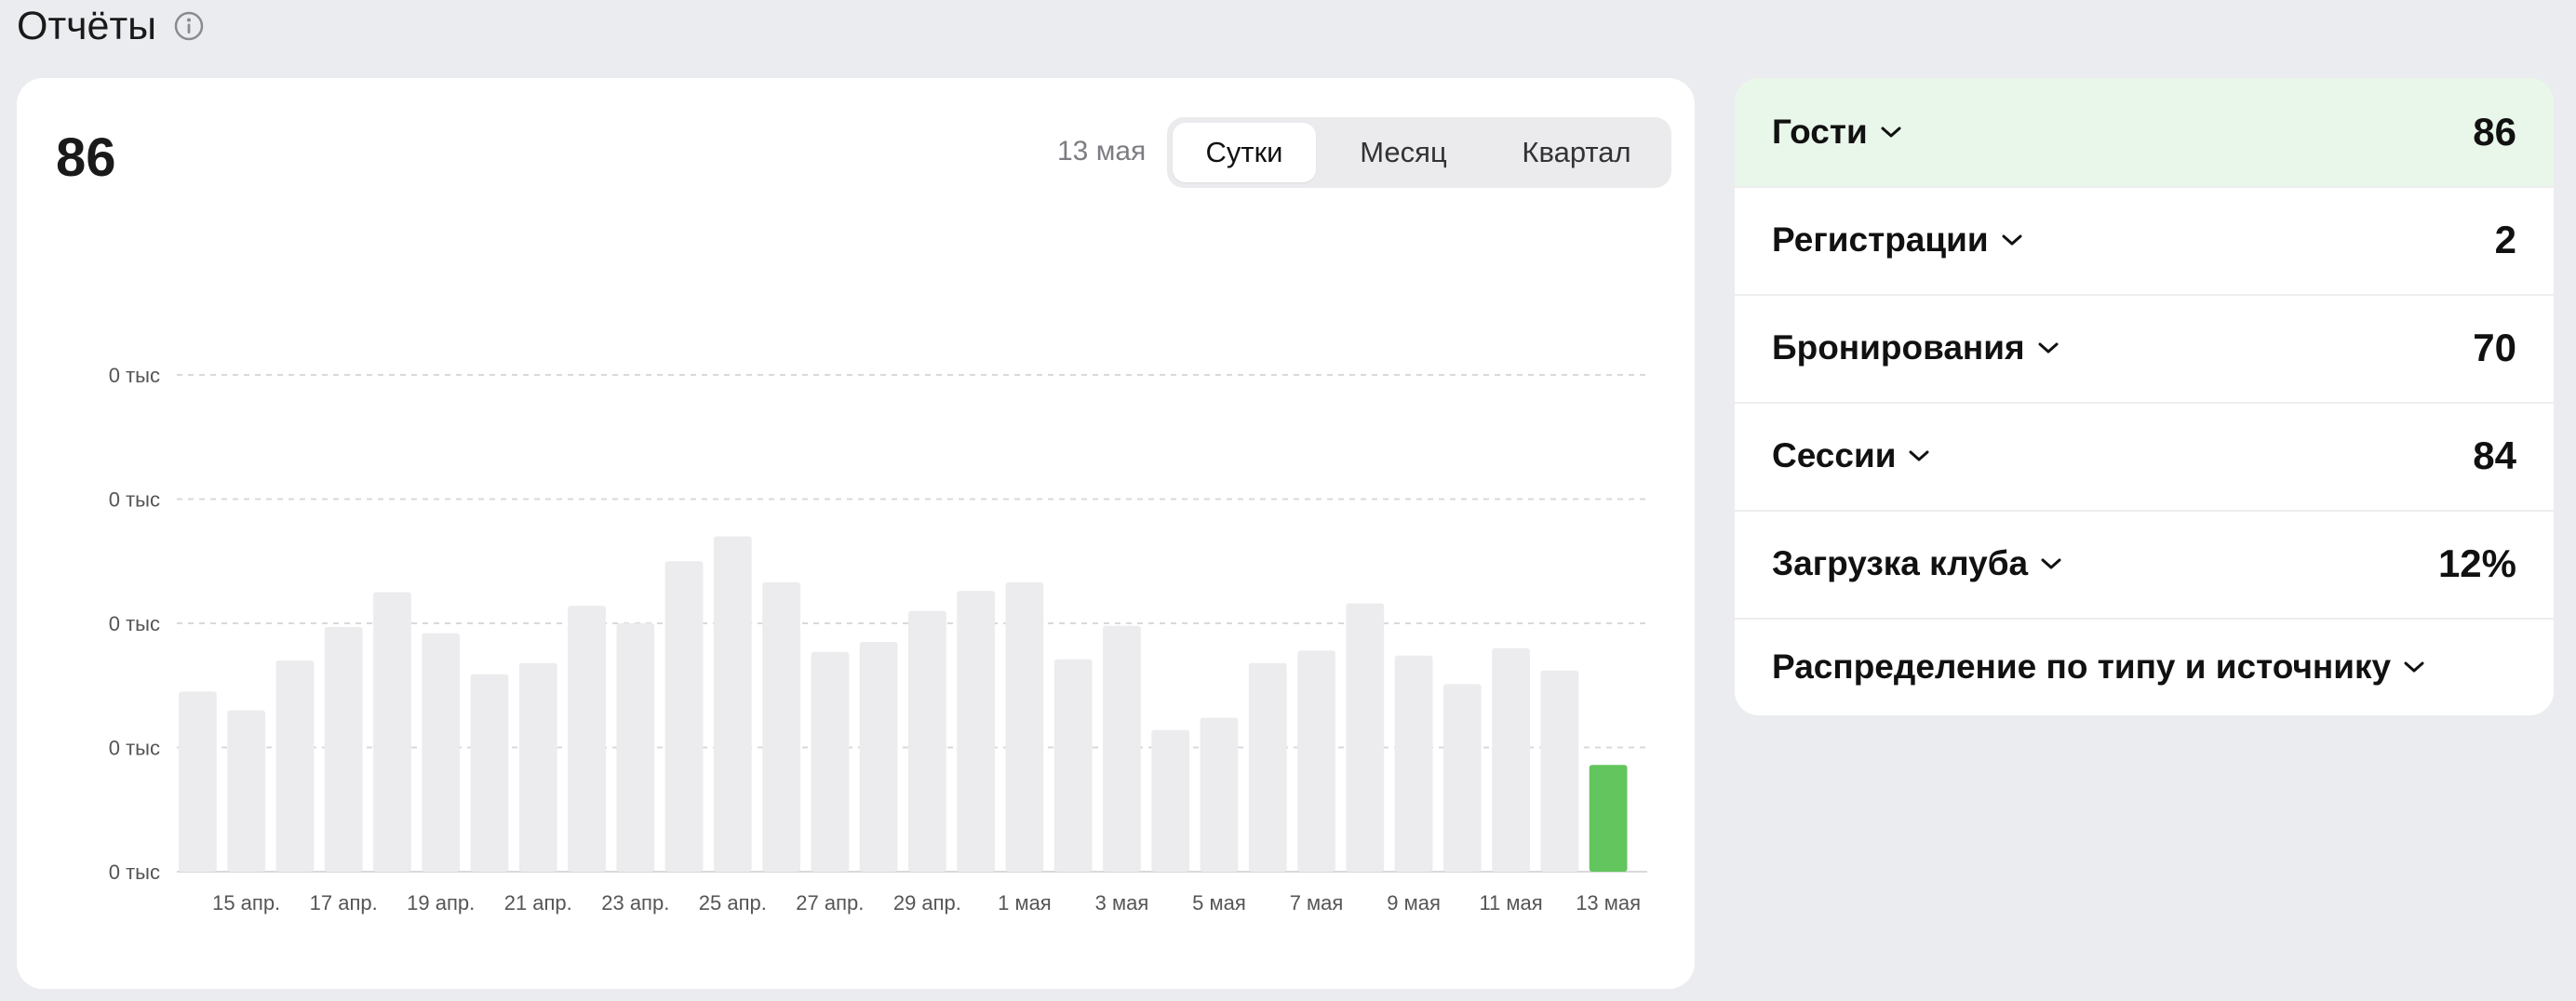 The width and height of the screenshot is (2576, 1001). What do you see at coordinates (635, 902) in the screenshot?
I see `x-tick-label: 23 апр.` at bounding box center [635, 902].